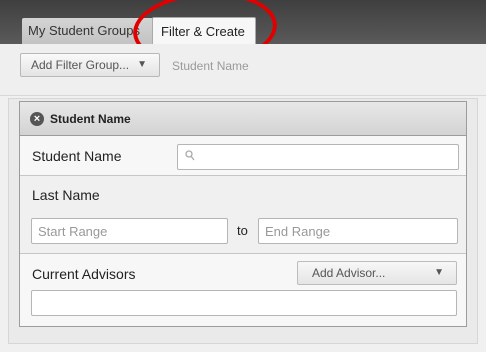 This screenshot has width=486, height=352. I want to click on student-name-label: Student Name, so click(77, 156).